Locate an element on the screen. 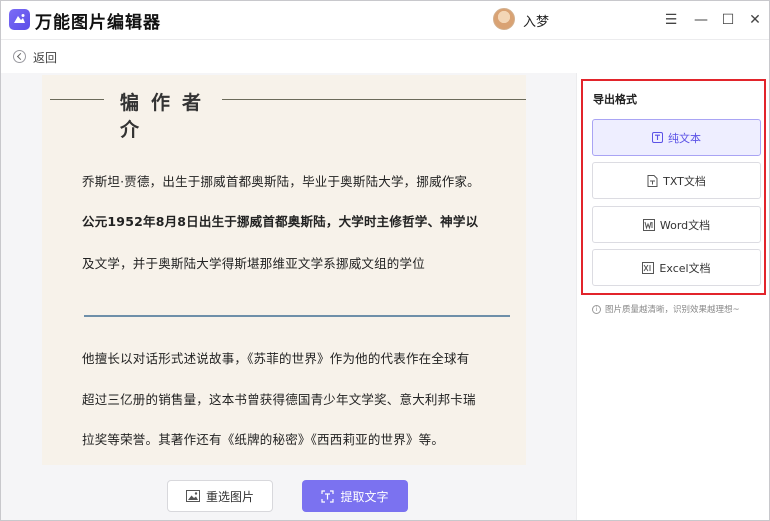 Image resolution: width=770 pixels, height=521 pixels. document-divider is located at coordinates (297, 316).